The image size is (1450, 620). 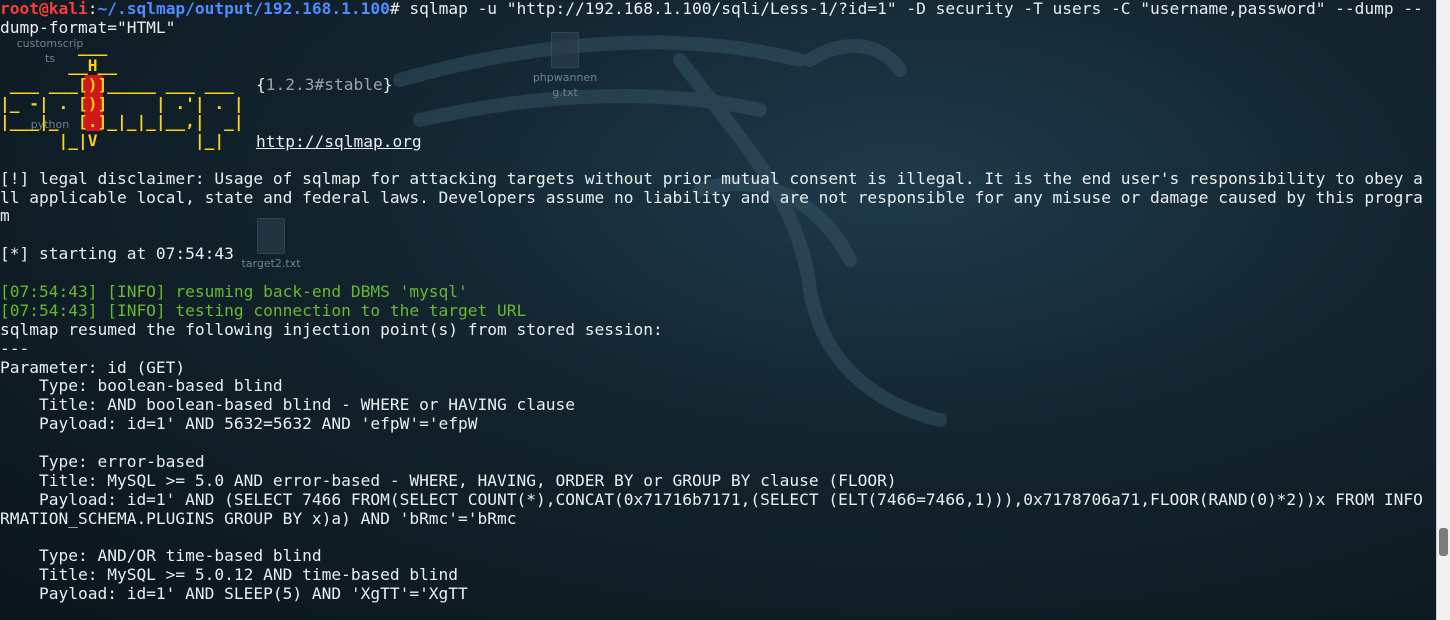 I want to click on terminal-scrollbar, so click(x=1443, y=310).